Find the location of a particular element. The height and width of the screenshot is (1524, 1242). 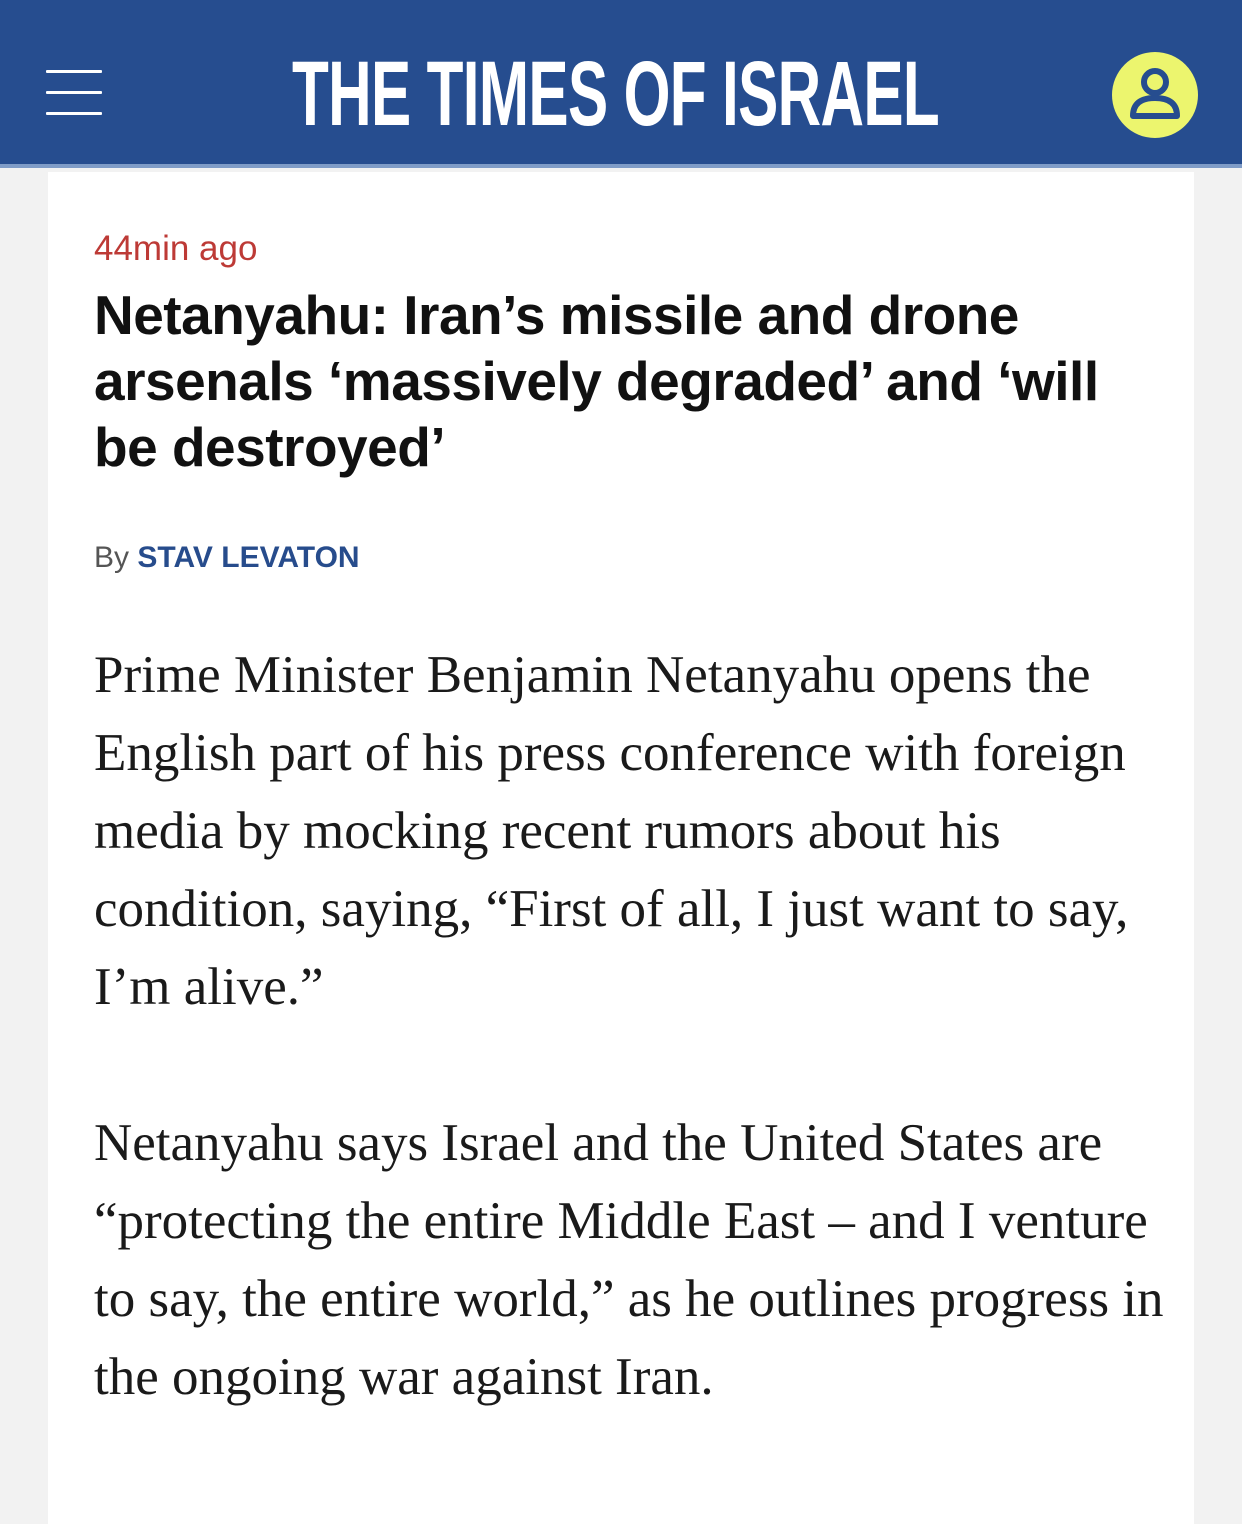

hamburger-menu-icon is located at coordinates (74, 93).